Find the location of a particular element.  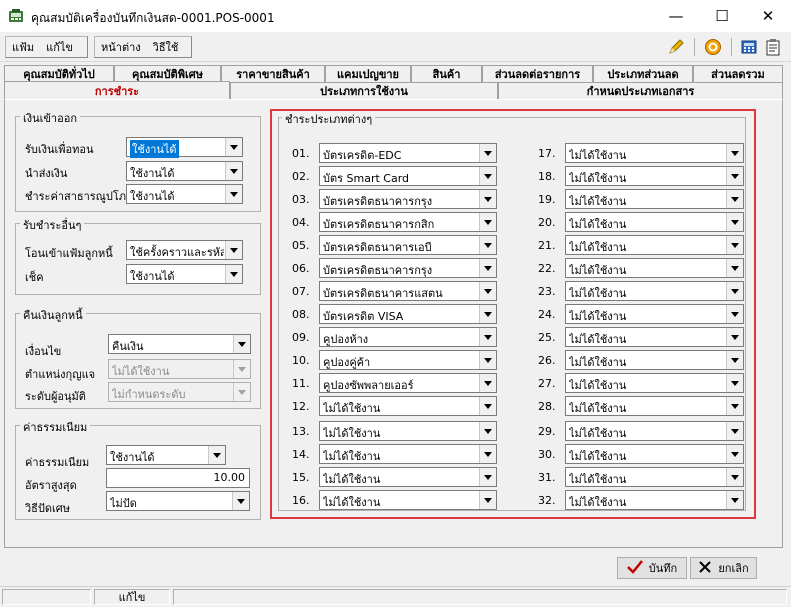

payment-type-number: 18. is located at coordinates (547, 176).